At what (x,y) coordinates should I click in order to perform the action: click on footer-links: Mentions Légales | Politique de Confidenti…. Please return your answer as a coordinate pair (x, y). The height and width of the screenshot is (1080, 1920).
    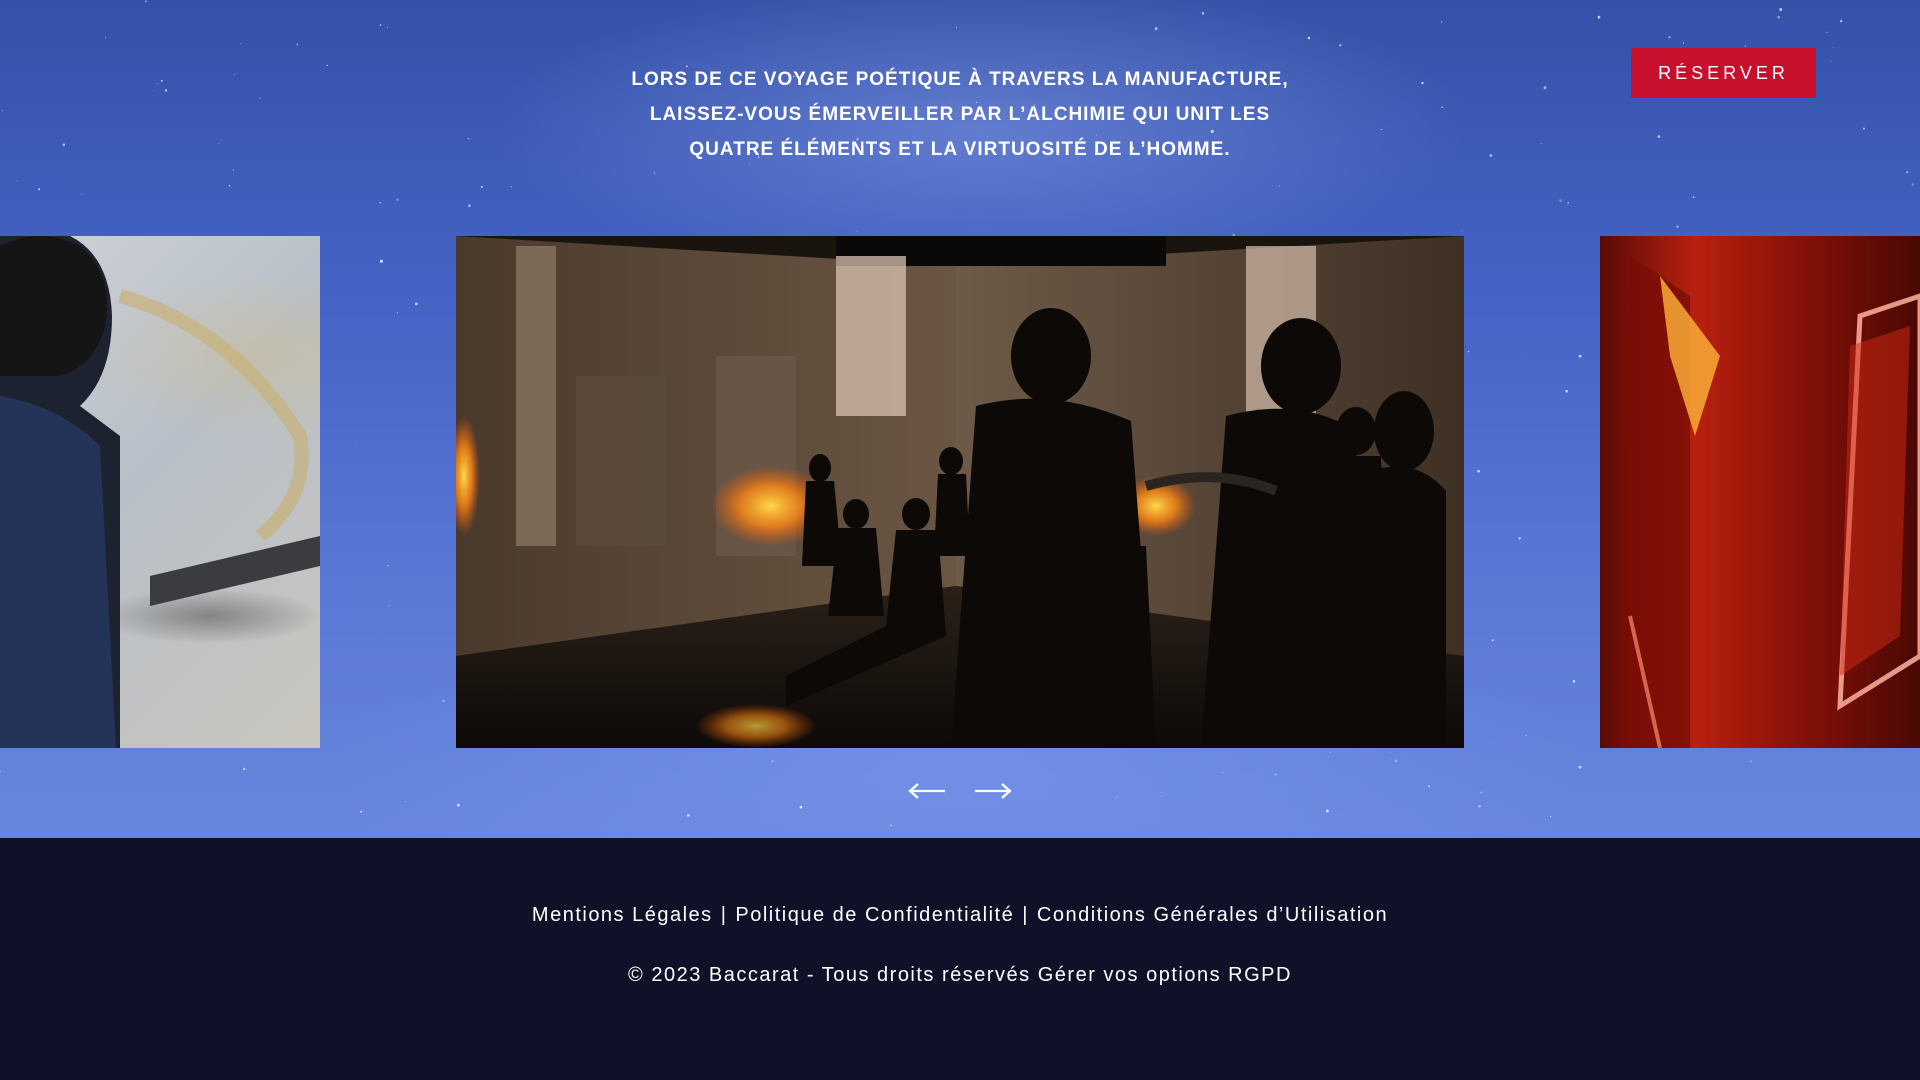
    Looking at the image, I should click on (960, 915).